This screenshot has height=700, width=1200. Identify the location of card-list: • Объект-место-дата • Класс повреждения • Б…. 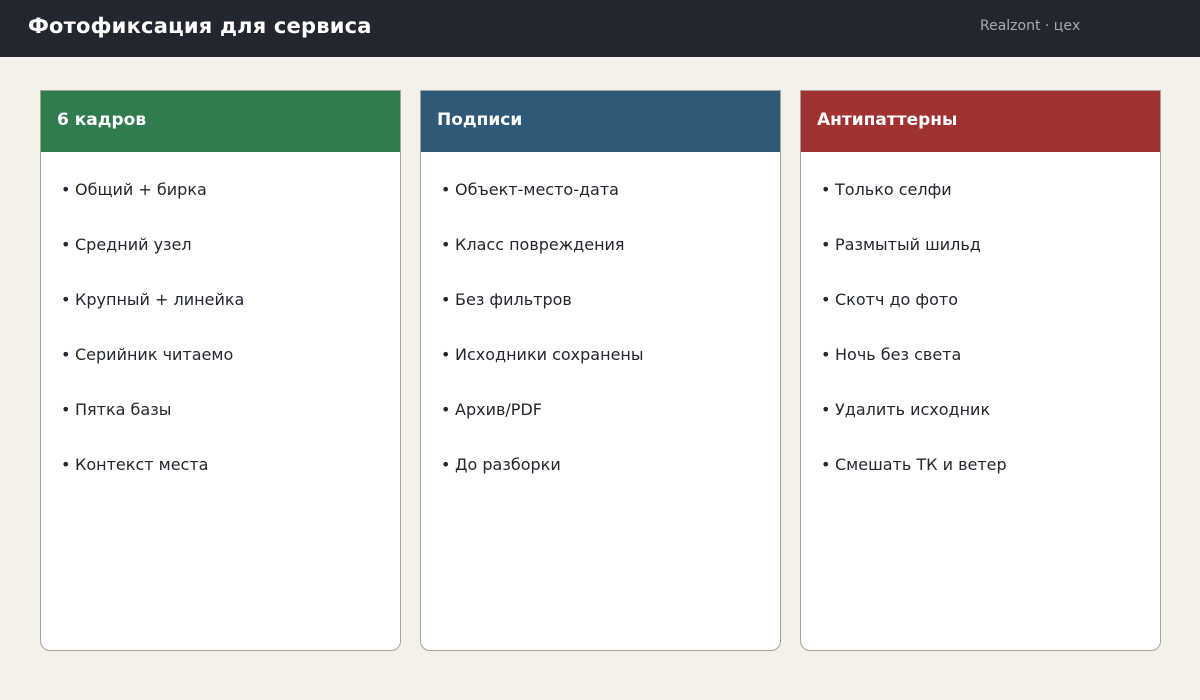
(542, 345).